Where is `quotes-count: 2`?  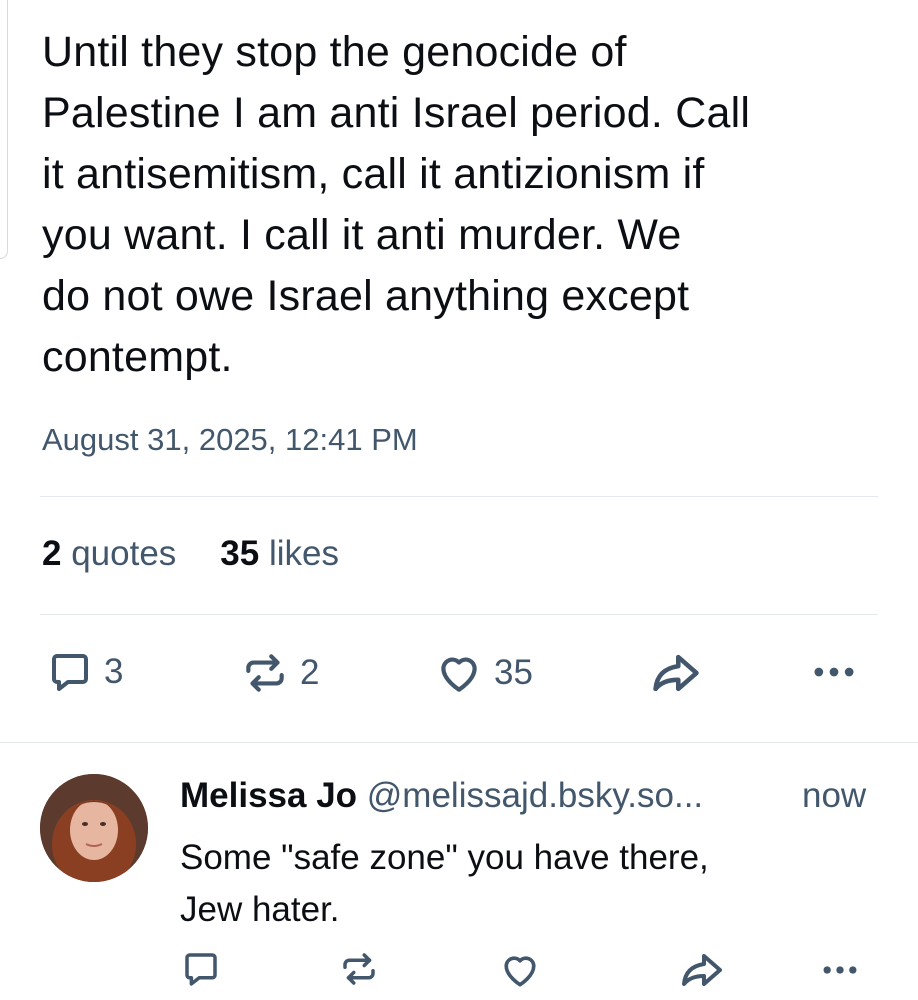 quotes-count: 2 is located at coordinates (52, 553).